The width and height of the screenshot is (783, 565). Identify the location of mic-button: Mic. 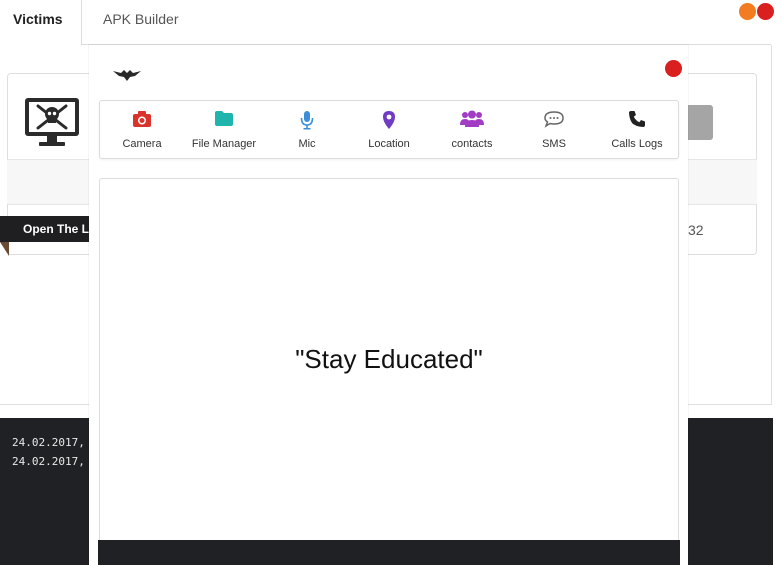
(307, 129).